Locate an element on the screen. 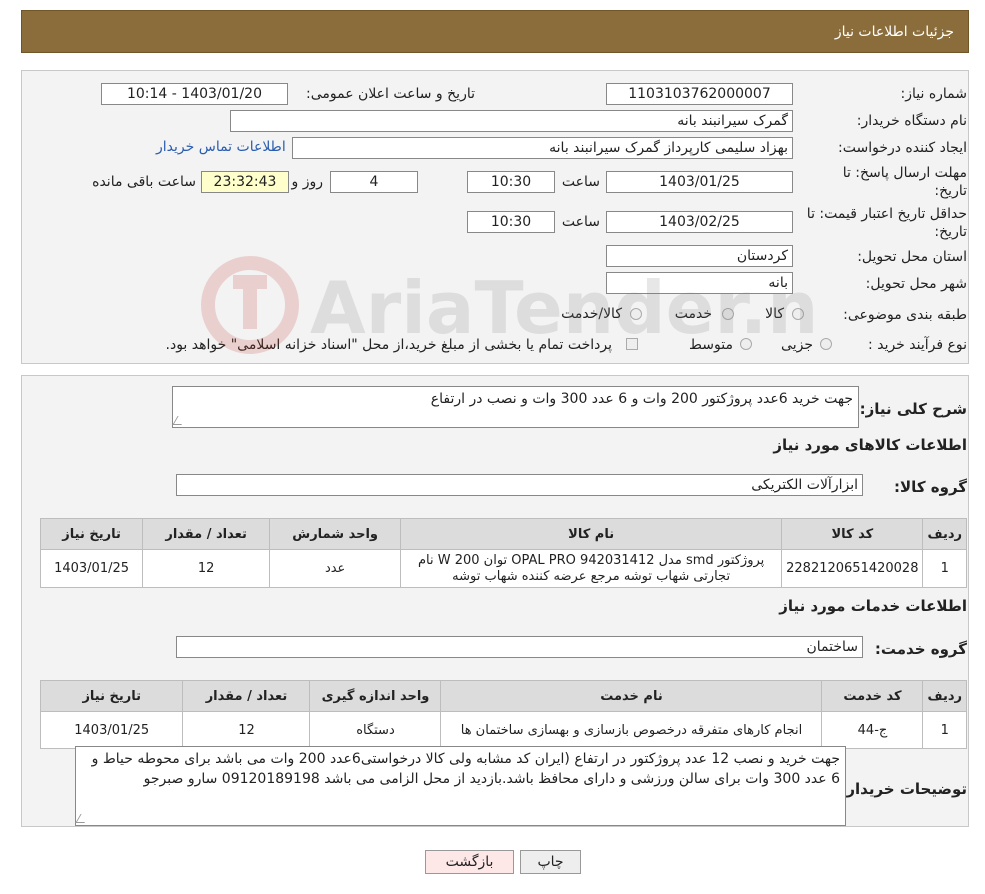 The height and width of the screenshot is (894, 985). goods-heading: اطلاعات کالاهای مورد نیاز is located at coordinates (870, 445).